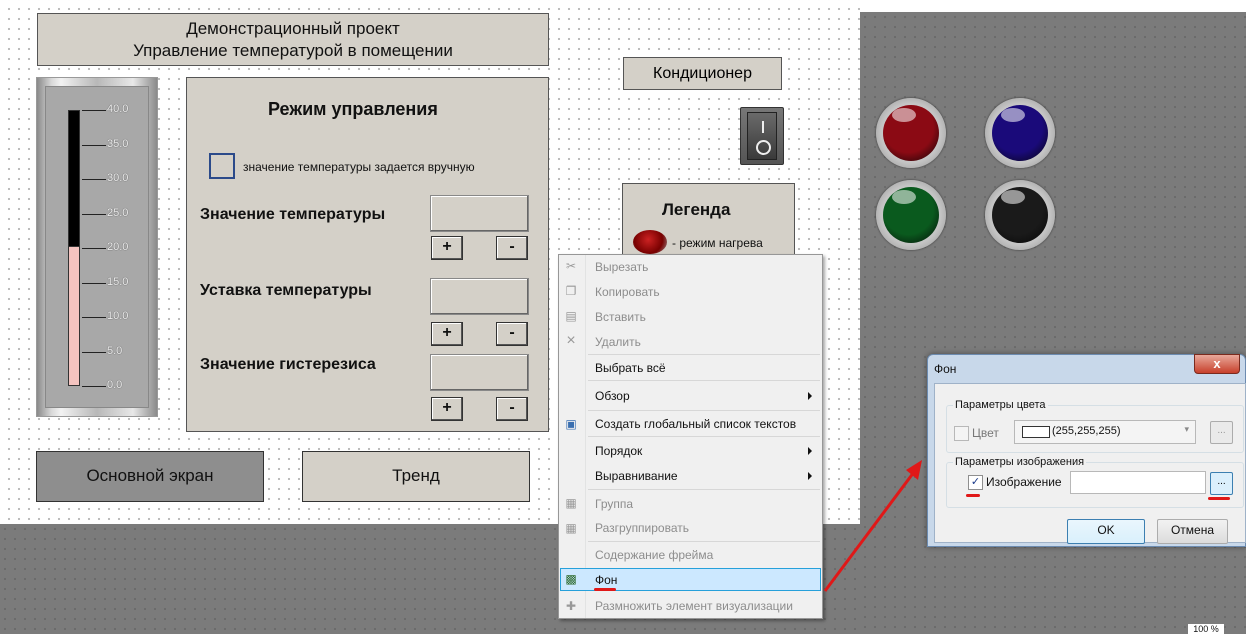 The image size is (1246, 634). Describe the element at coordinates (571, 424) in the screenshot. I see `global-text-list-icon: ▣` at that location.